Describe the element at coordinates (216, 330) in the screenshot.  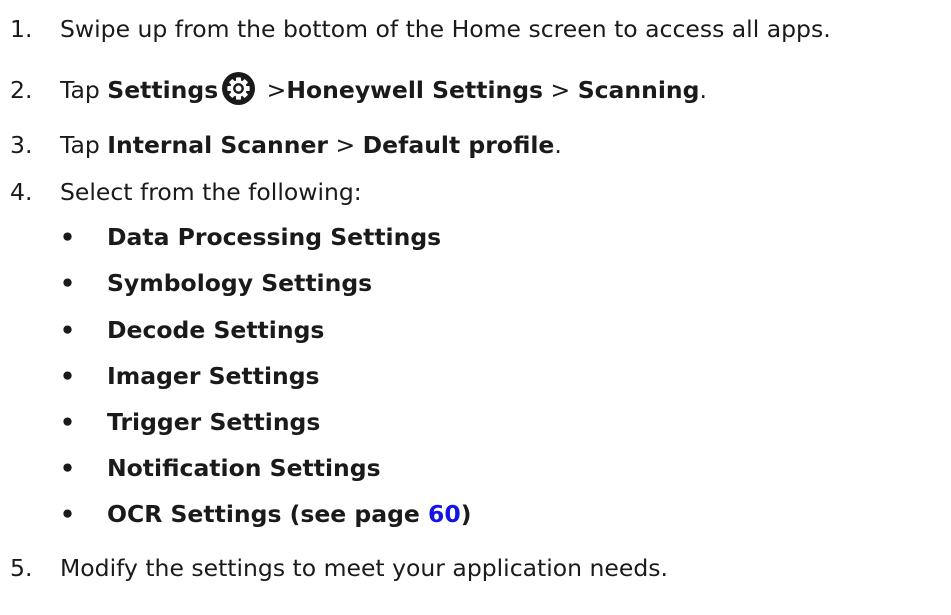
I see `option-label: Decode Settings` at that location.